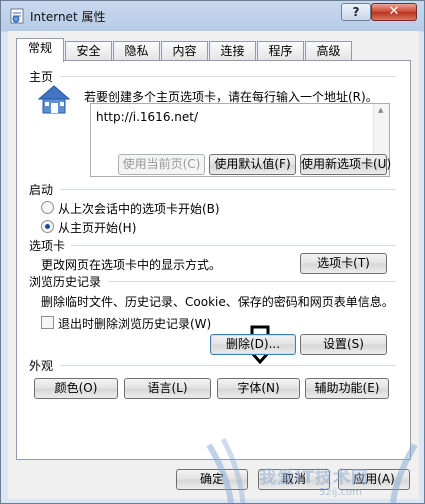 Image resolution: width=425 pixels, height=504 pixels. I want to click on startup-homepage-radio, so click(47, 226).